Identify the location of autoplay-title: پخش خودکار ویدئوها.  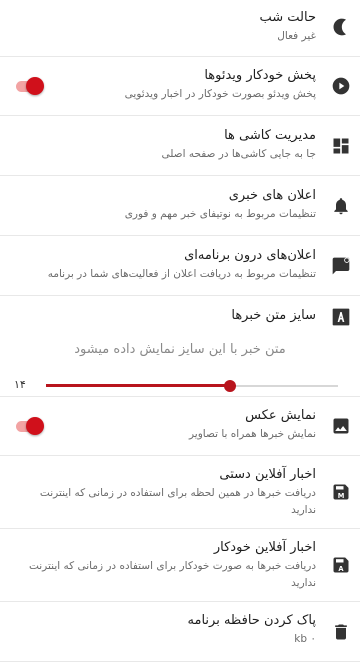
(260, 75).